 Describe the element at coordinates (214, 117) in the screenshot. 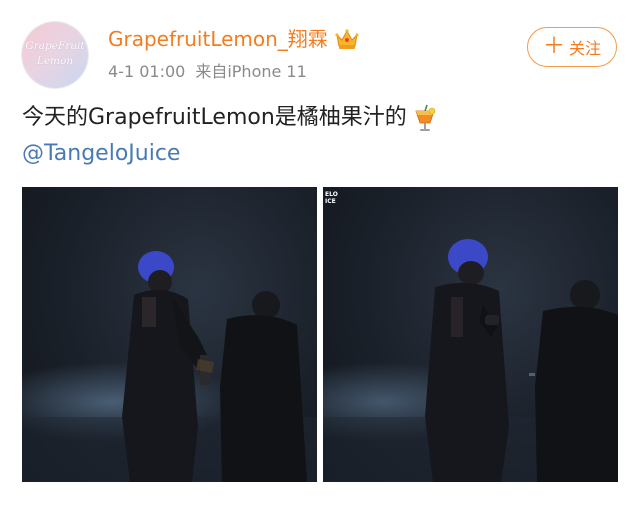

I see `post-body: 今天的GrapefruitLemon是橘柚果汁的` at that location.